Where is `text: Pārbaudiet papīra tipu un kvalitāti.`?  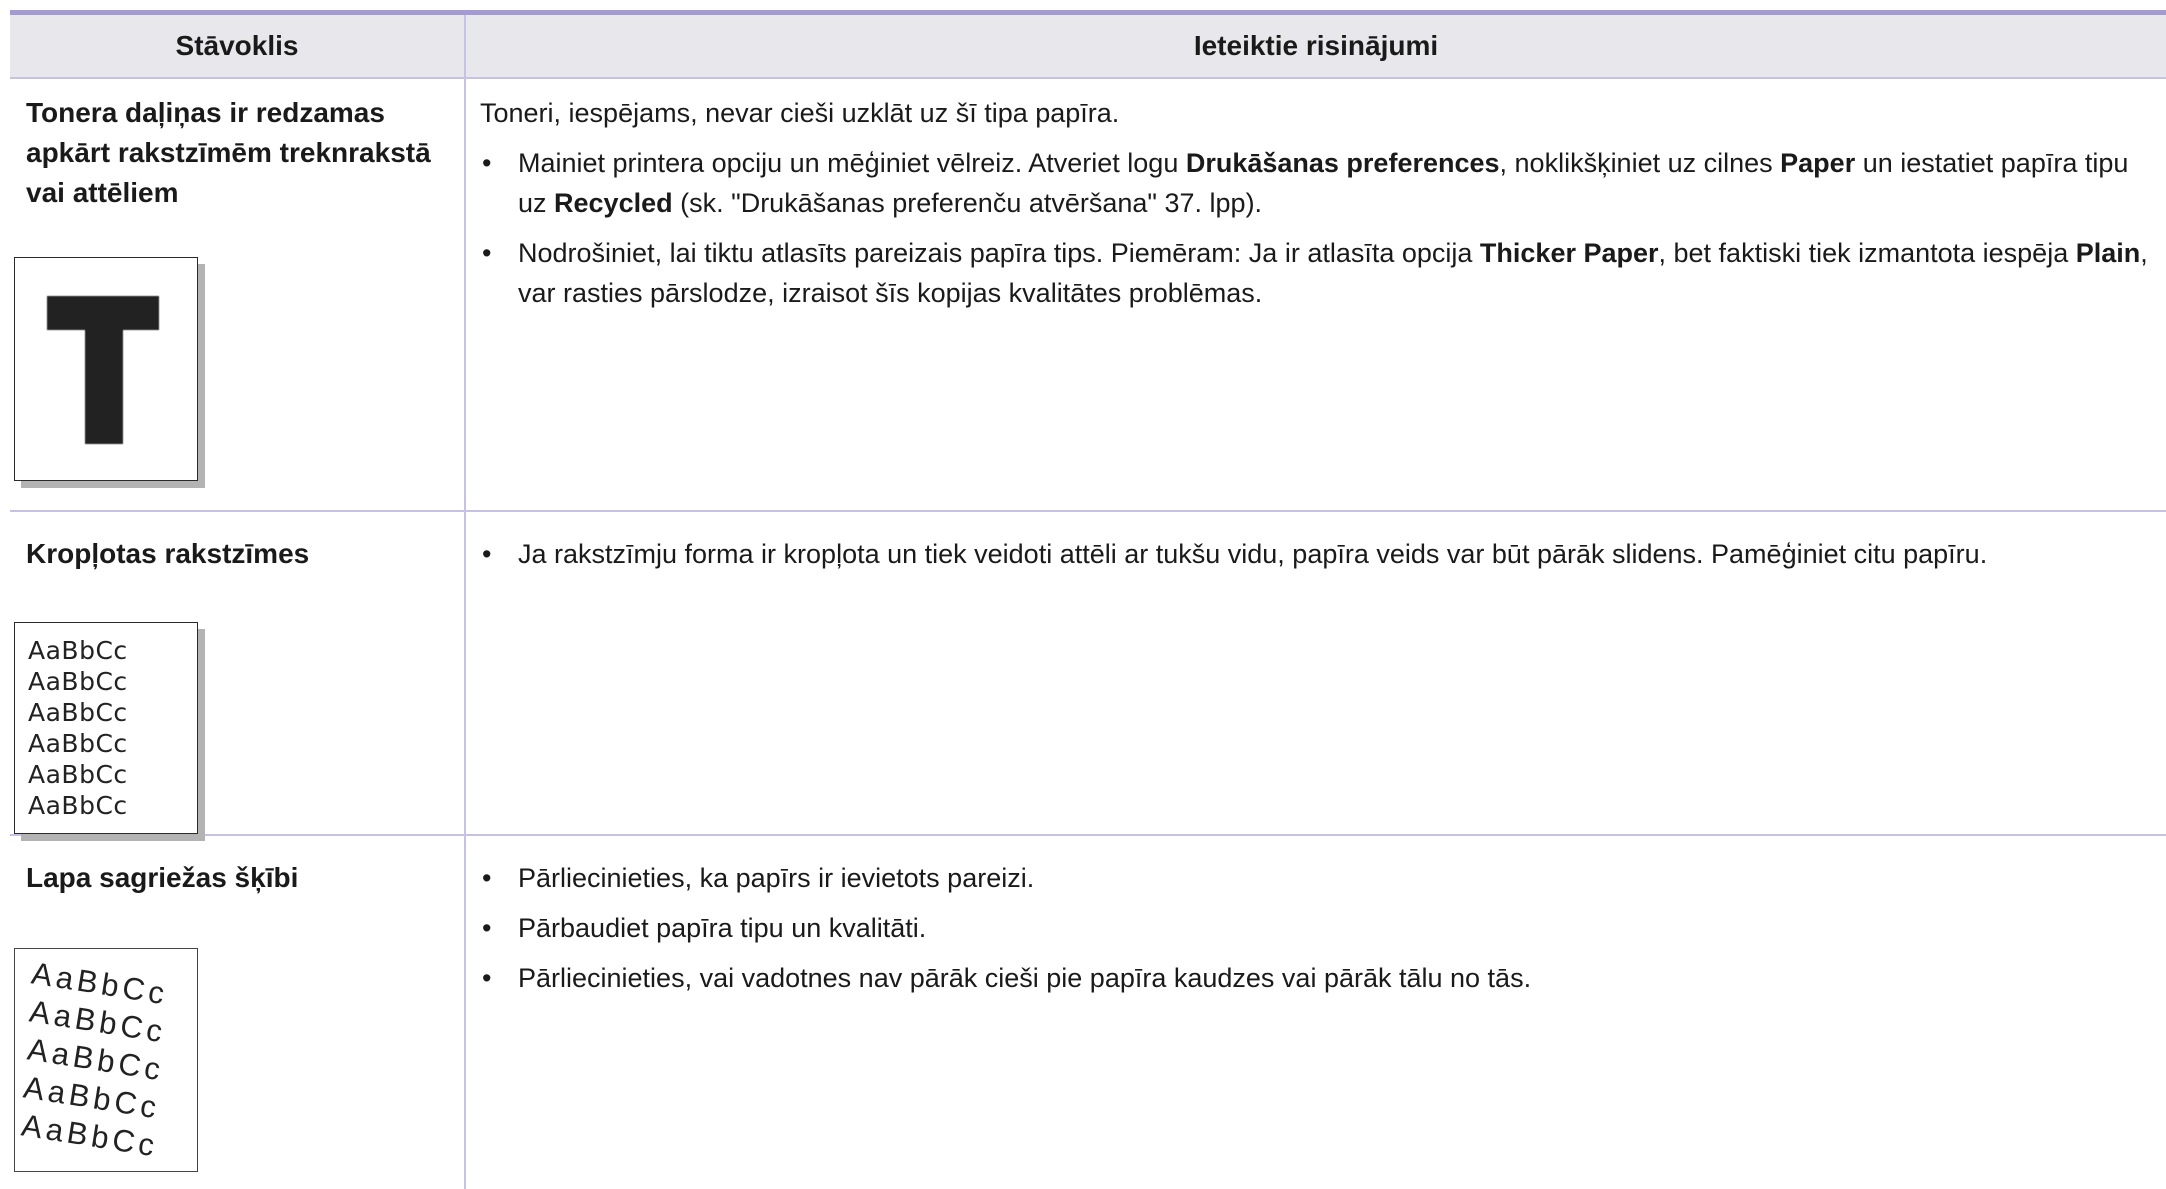 text: Pārbaudiet papīra tipu un kvalitāti. is located at coordinates (722, 928).